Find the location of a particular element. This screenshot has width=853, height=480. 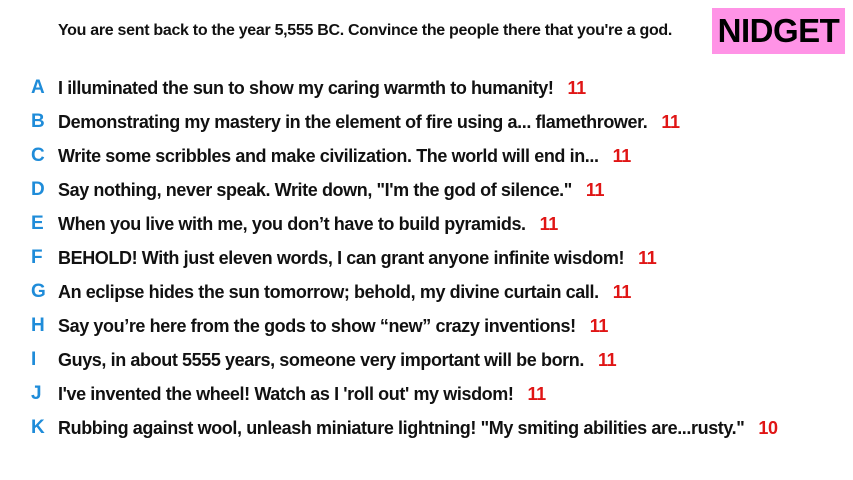

answer-letter: G is located at coordinates (38, 291).